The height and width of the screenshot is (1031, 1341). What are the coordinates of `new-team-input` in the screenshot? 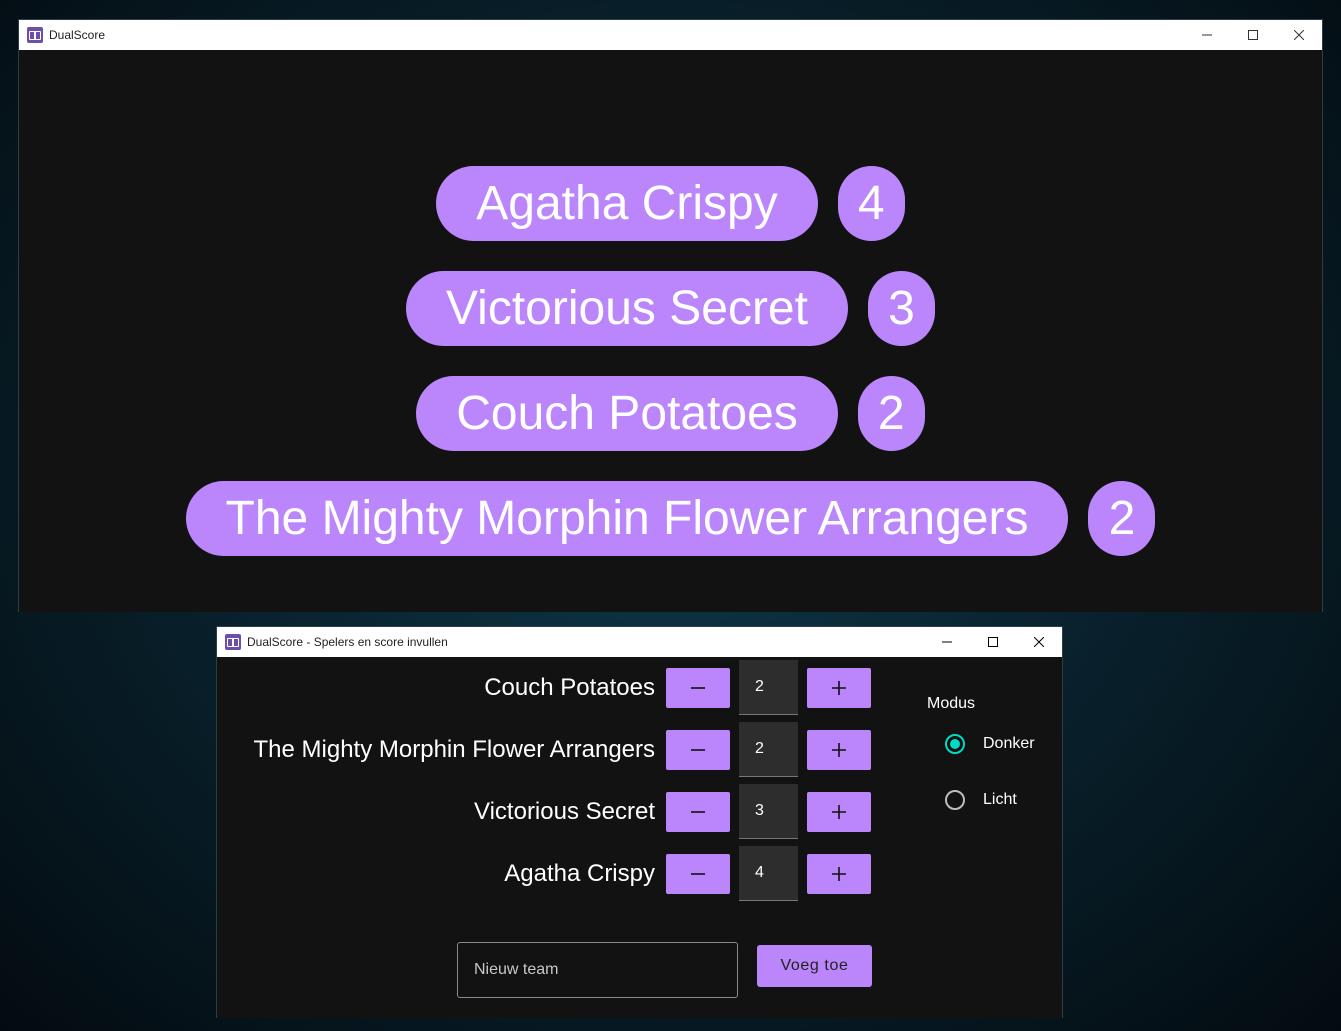 It's located at (597, 970).